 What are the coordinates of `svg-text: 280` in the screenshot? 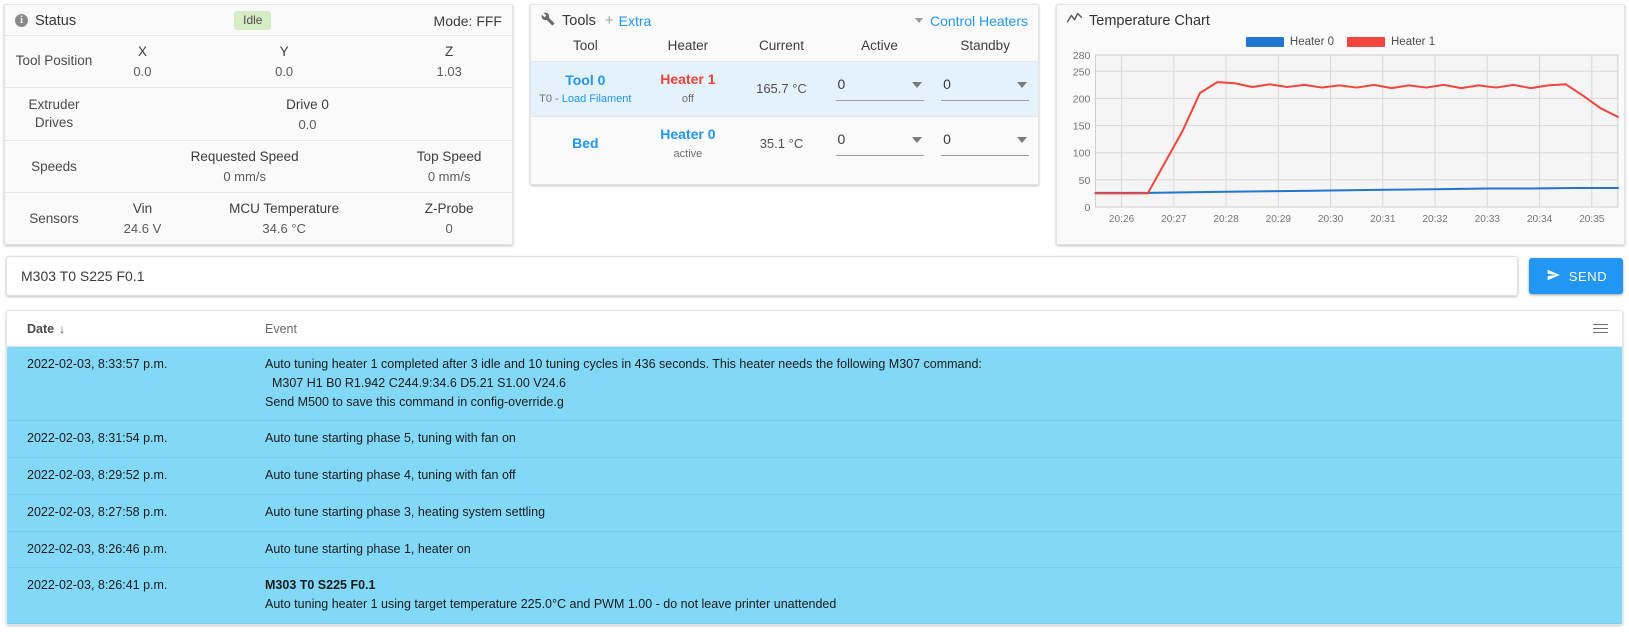 It's located at (1082, 56).